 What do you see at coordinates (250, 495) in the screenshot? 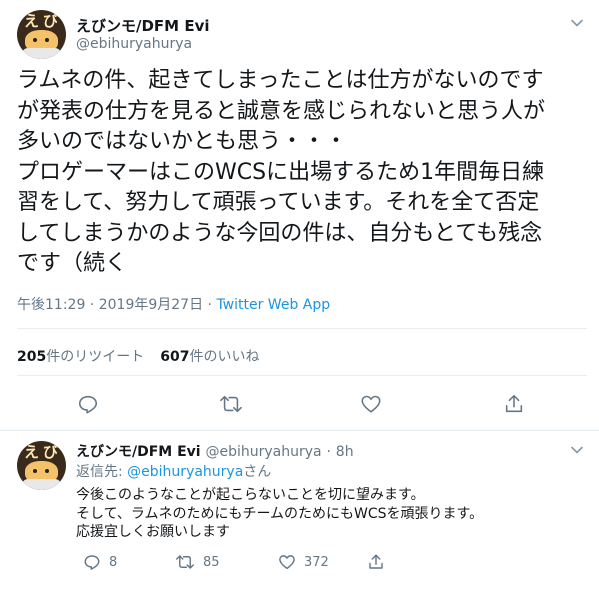
I see `reply-text-line: 今後このようなことが起こらないことを切に望みます。` at bounding box center [250, 495].